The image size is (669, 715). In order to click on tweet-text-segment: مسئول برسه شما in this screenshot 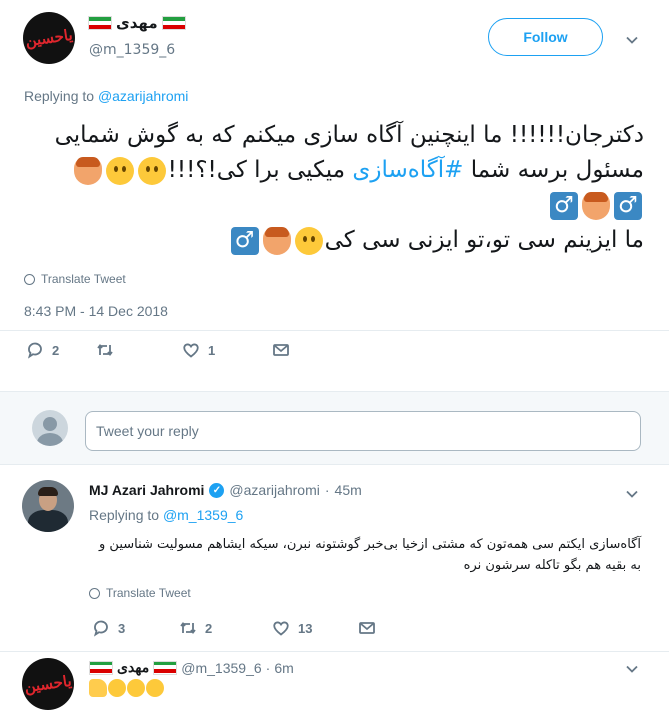, I will do `click(553, 170)`.